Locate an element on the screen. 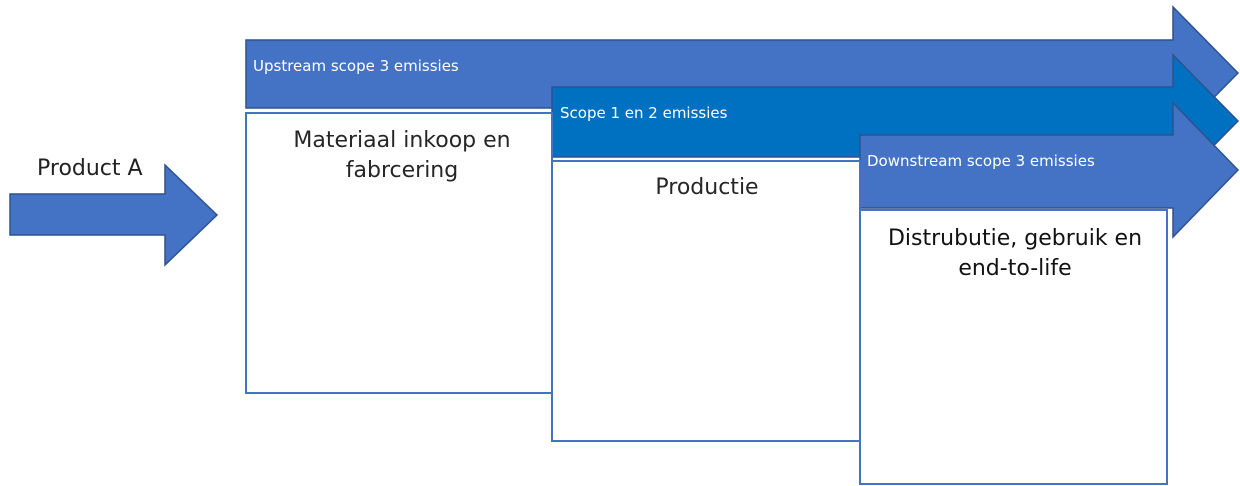 The width and height of the screenshot is (1240, 486). scope12-label: Scope 1 en 2 emissies is located at coordinates (644, 113).